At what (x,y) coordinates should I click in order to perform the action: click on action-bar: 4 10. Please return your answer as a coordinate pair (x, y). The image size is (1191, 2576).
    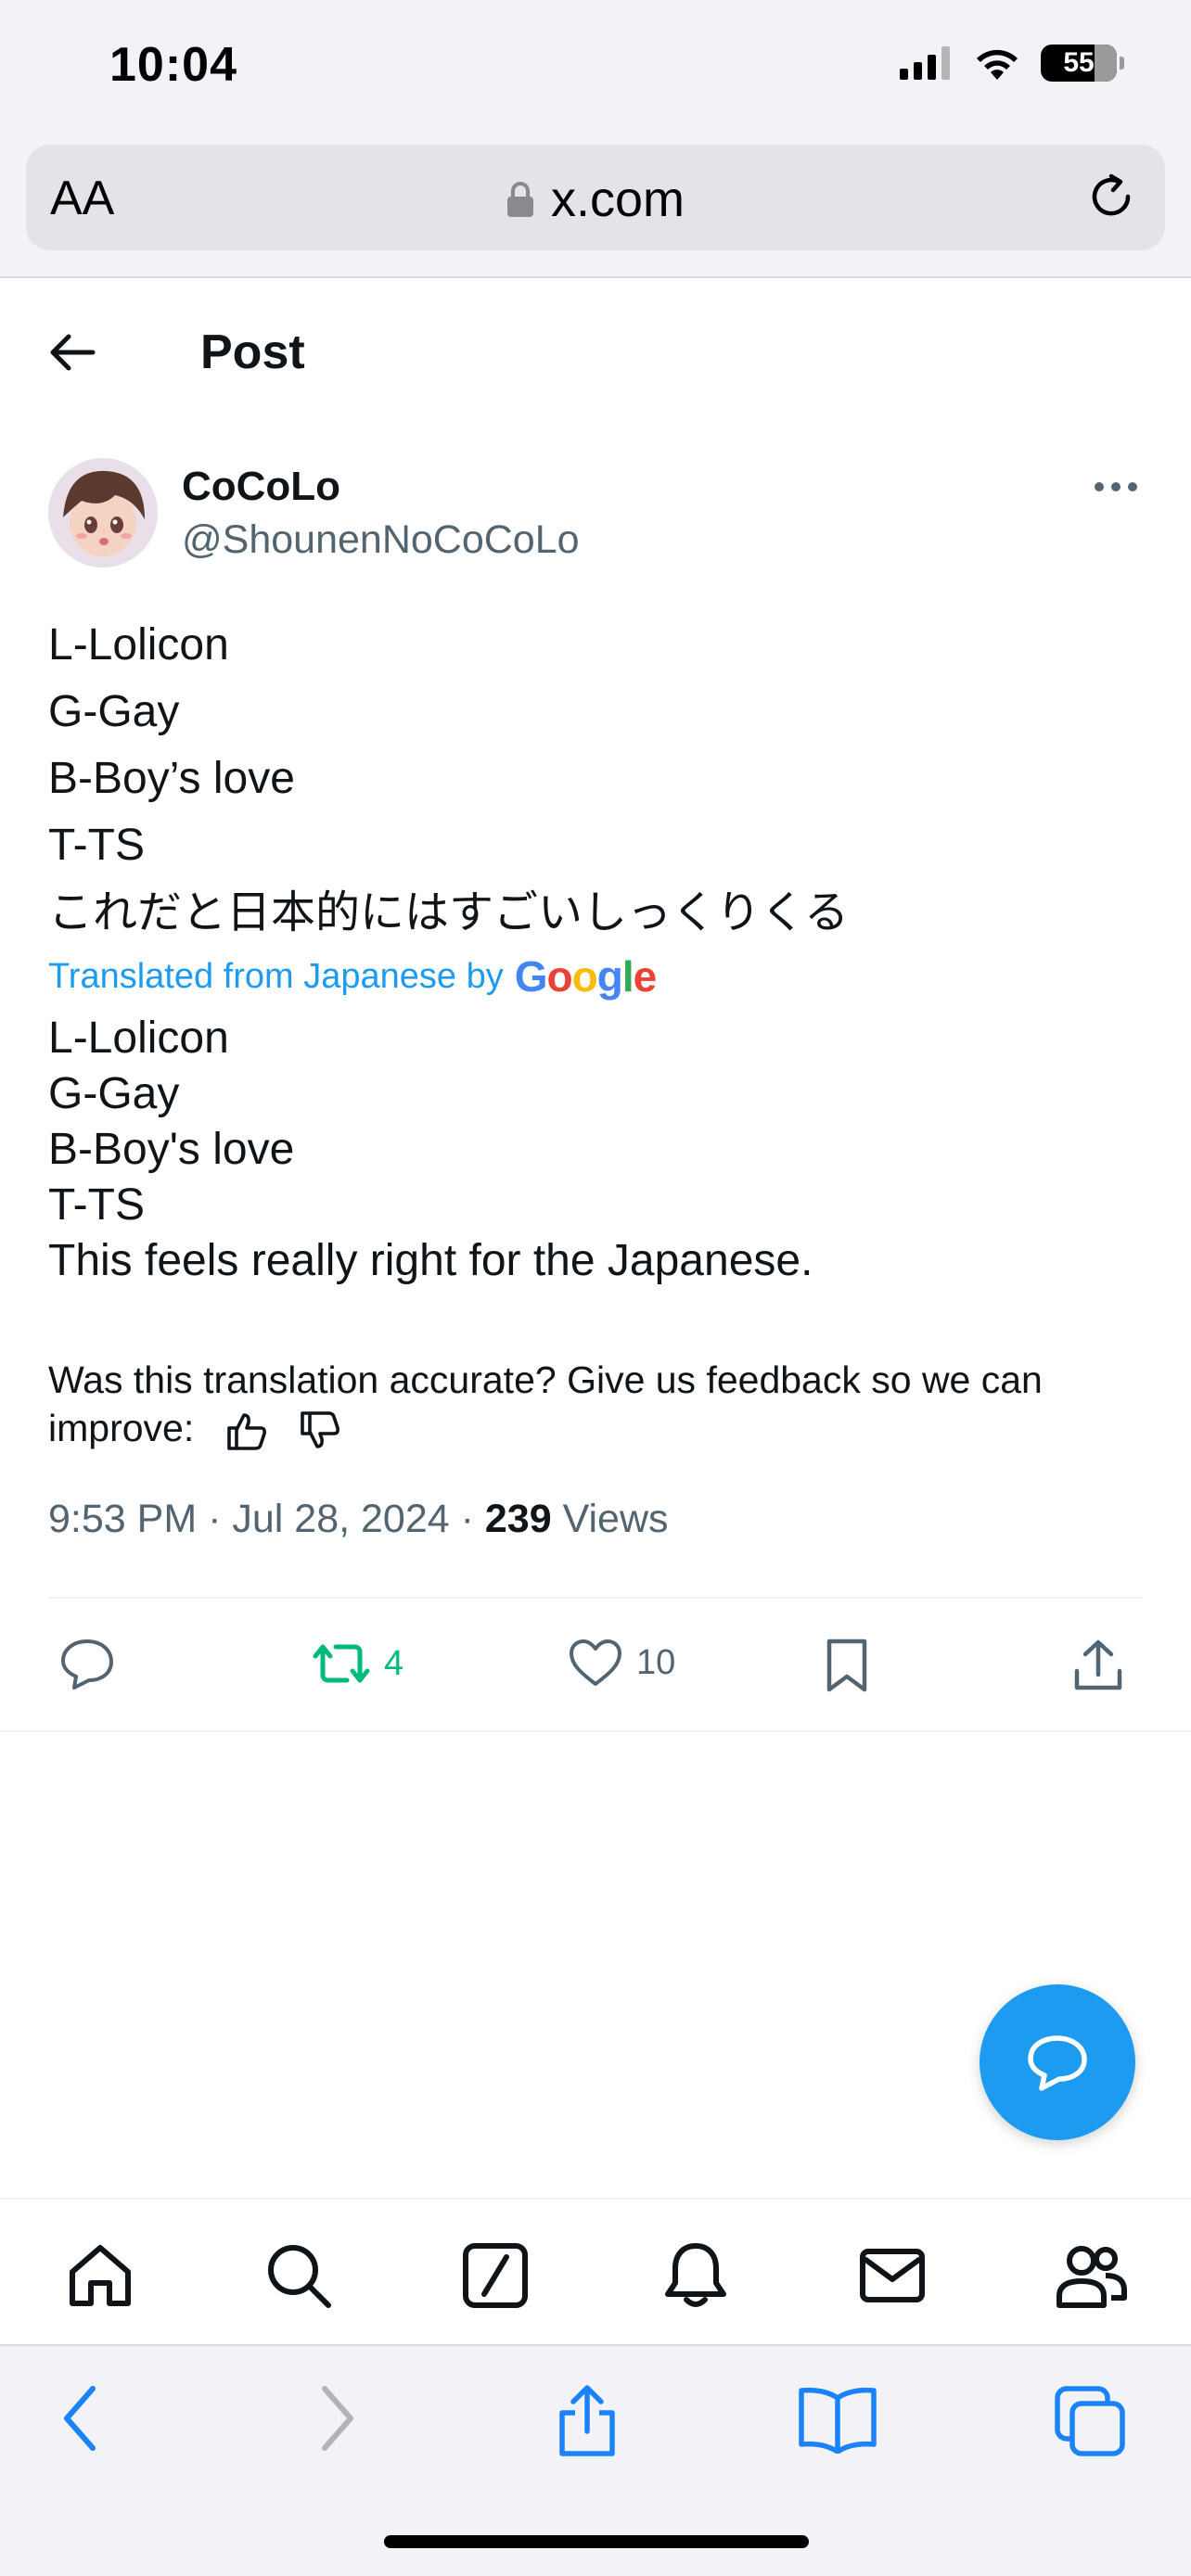
    Looking at the image, I should click on (595, 1666).